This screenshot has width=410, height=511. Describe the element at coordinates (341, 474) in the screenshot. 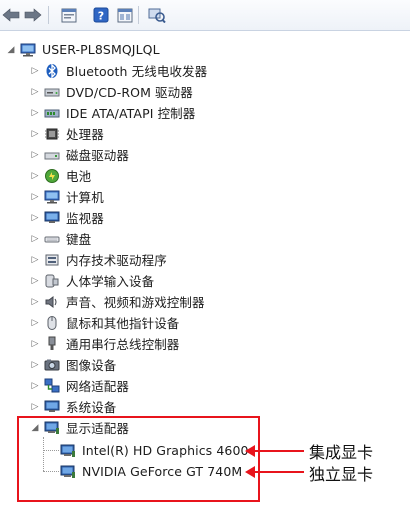

I see `label-dedicated-gpu: 独立显卡` at that location.